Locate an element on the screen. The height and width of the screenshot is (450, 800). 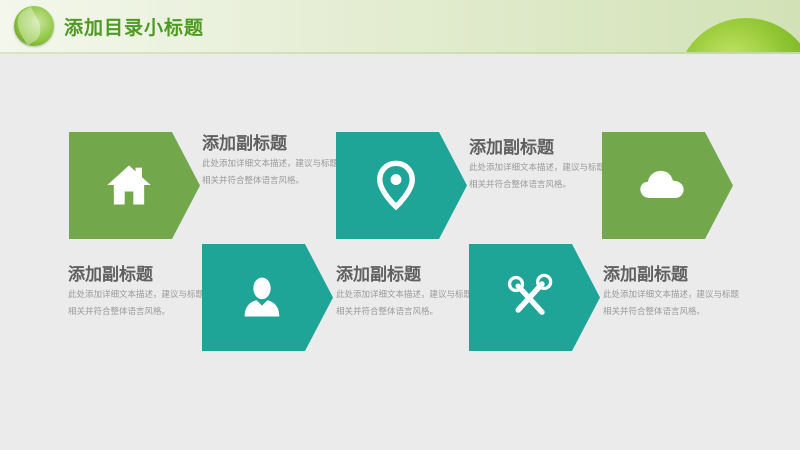
arrow-shape-tools is located at coordinates (534, 297).